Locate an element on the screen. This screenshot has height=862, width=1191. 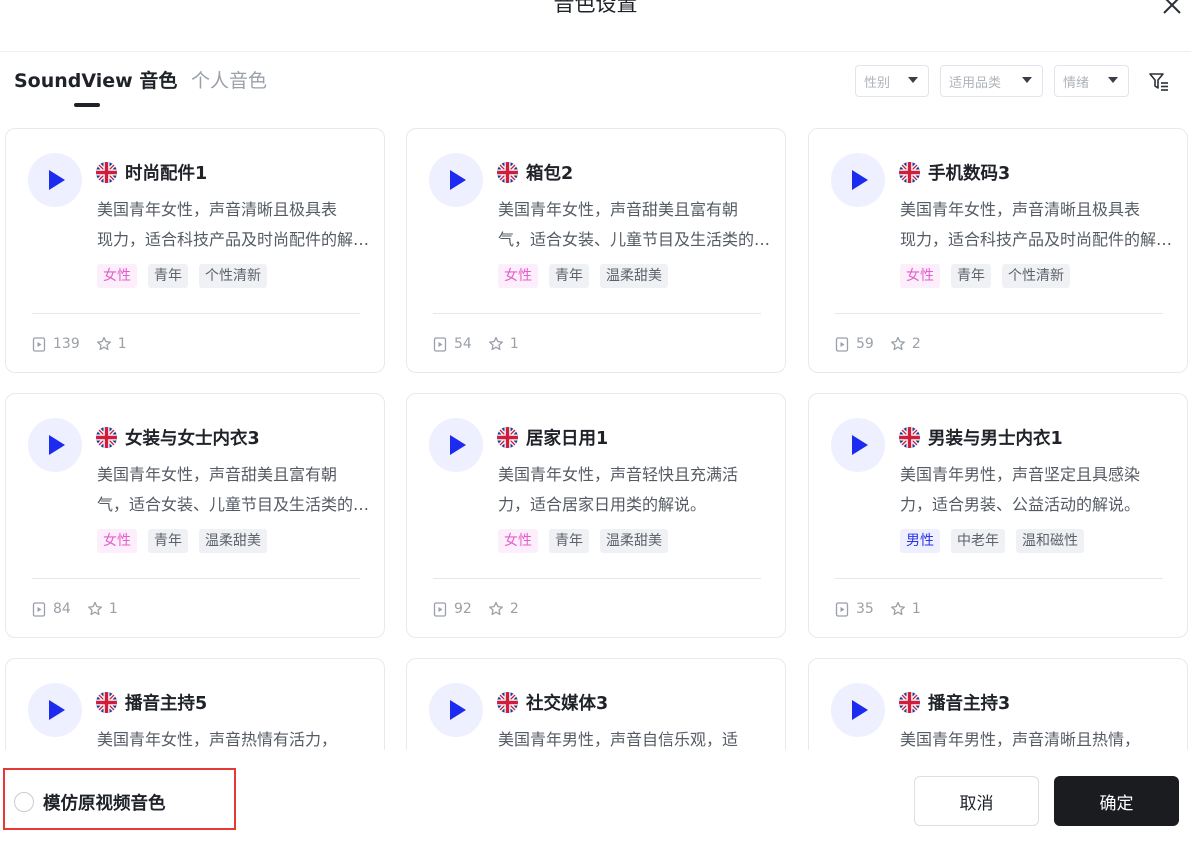
voice-card: 播音主持3 美国青年男性，声音清晰且热情， is located at coordinates (998, 704).